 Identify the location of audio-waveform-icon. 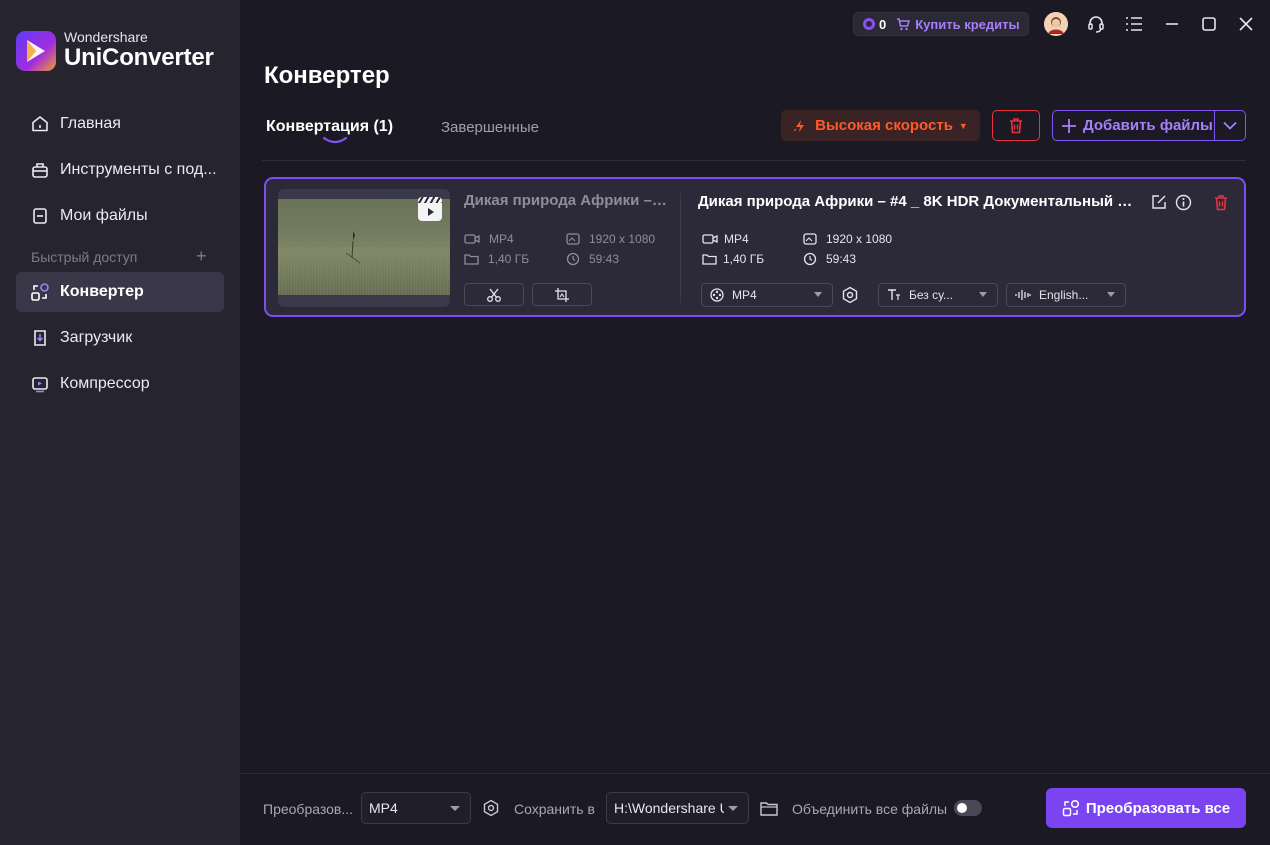
(1023, 295).